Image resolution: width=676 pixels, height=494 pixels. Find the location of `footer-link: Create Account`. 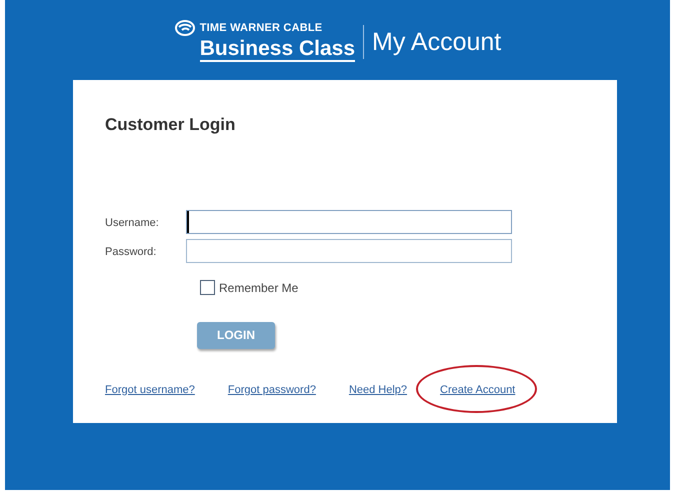

footer-link: Create Account is located at coordinates (478, 390).